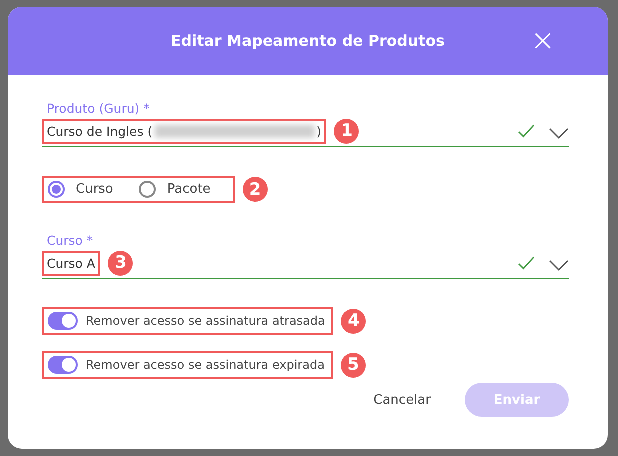 This screenshot has width=618, height=456. I want to click on field-value: Curso A, so click(71, 263).